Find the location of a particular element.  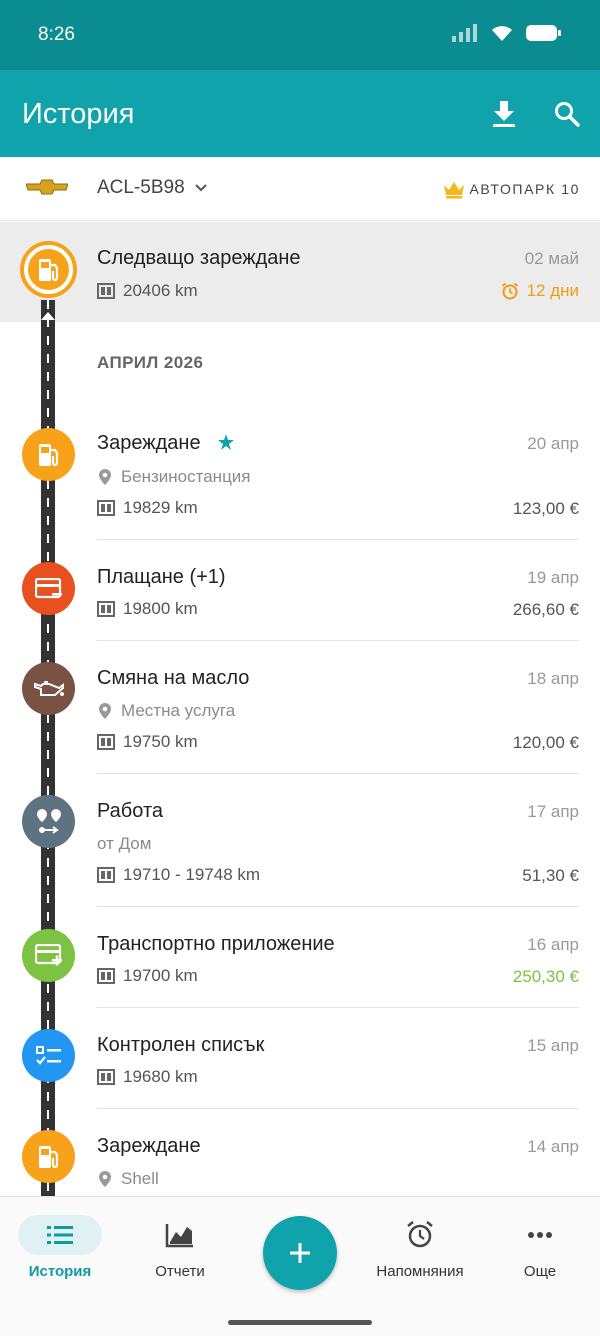

app-bar: История is located at coordinates (300, 113).